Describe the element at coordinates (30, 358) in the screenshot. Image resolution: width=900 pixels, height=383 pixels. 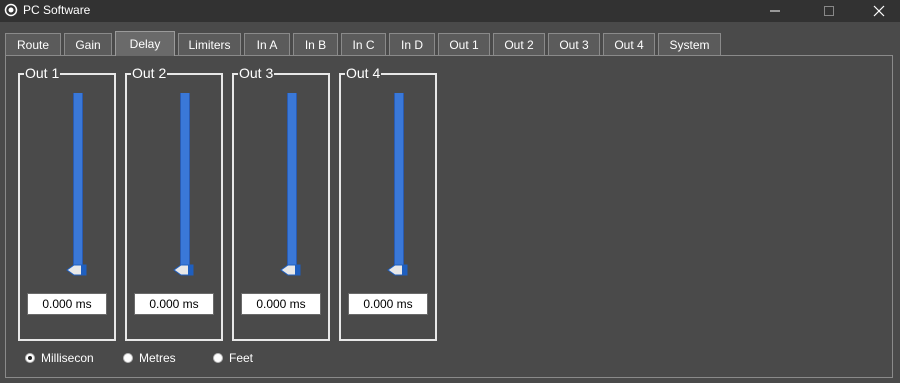
I see `radio-selected-icon` at that location.